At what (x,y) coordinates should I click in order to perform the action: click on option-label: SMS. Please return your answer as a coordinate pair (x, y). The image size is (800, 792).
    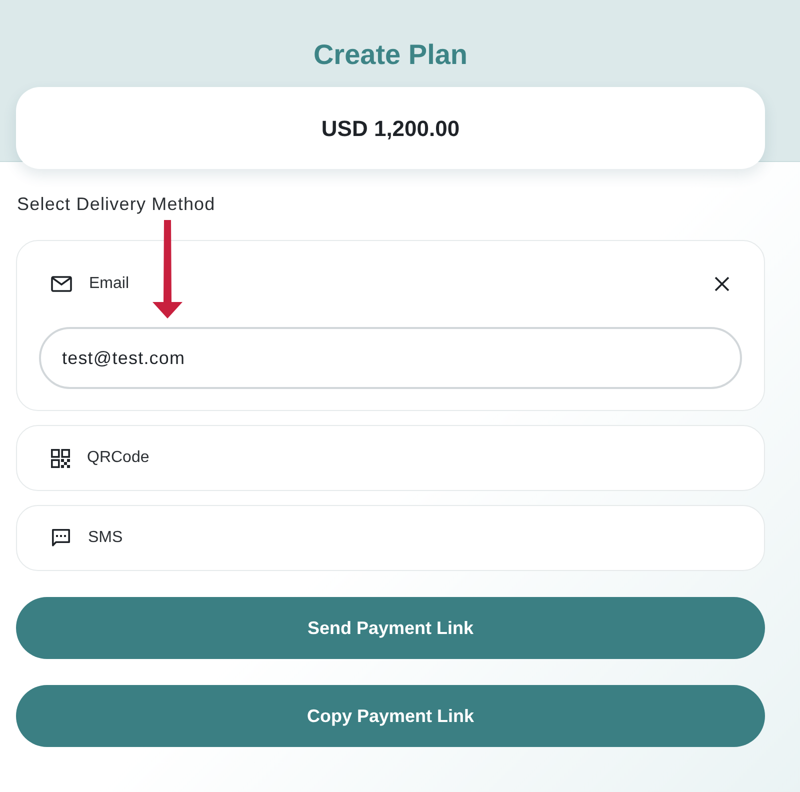
    Looking at the image, I should click on (105, 538).